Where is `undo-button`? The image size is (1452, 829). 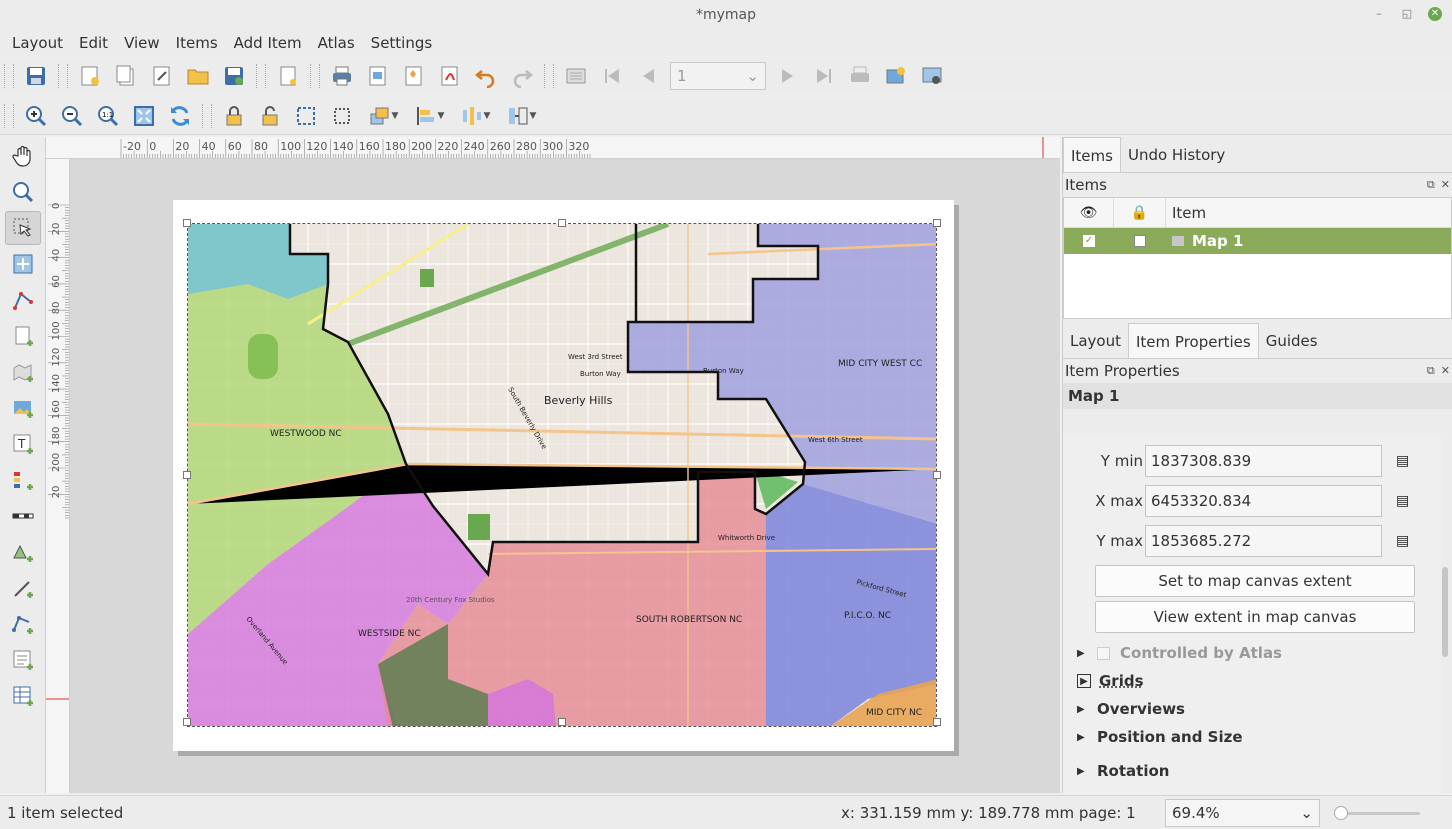 undo-button is located at coordinates (486, 76).